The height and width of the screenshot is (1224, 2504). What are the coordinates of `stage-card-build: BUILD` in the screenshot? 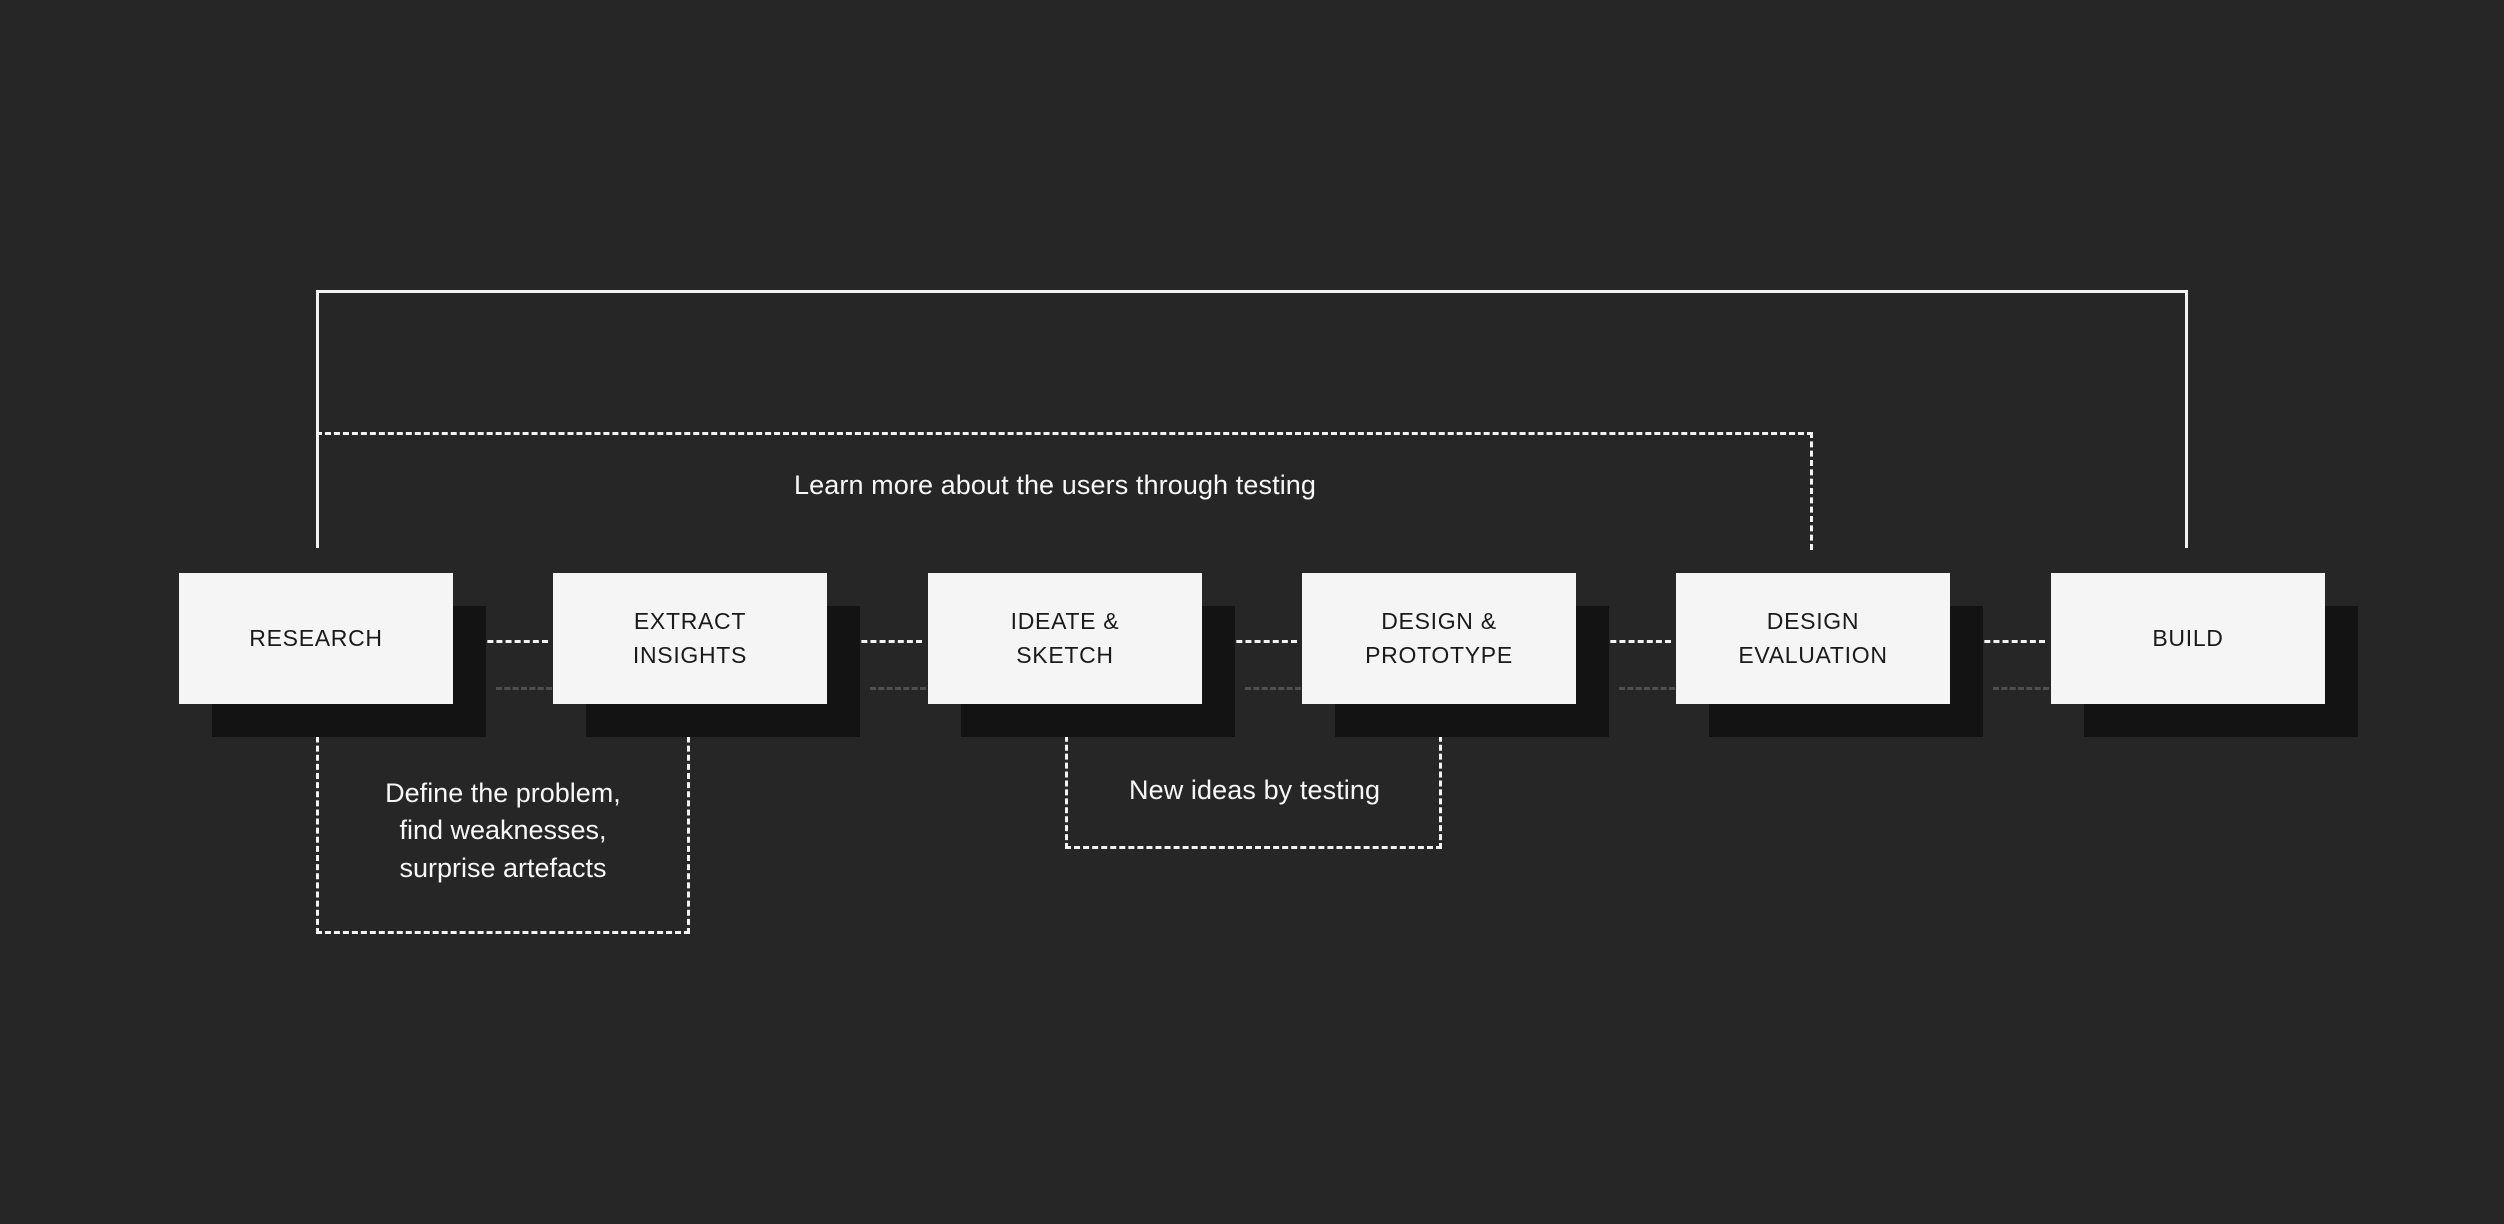 It's located at (2204, 655).